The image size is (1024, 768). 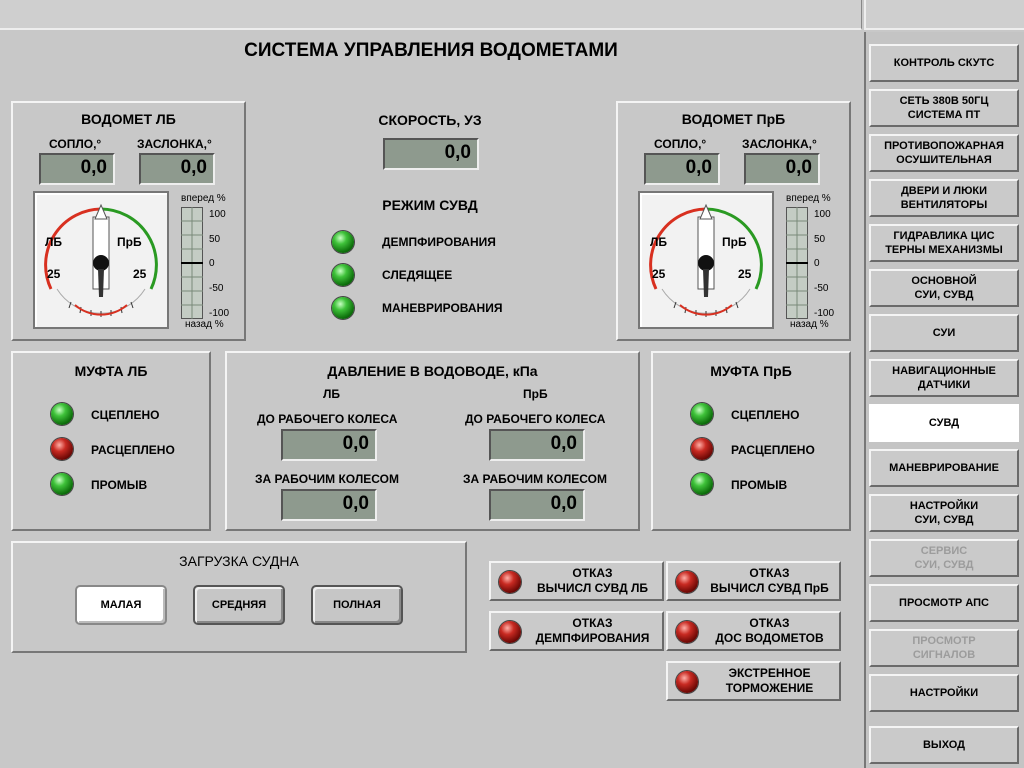 I want to click on nav-button-view-signals: ПРОСМОТР СИГНАЛОВ, so click(x=944, y=648).